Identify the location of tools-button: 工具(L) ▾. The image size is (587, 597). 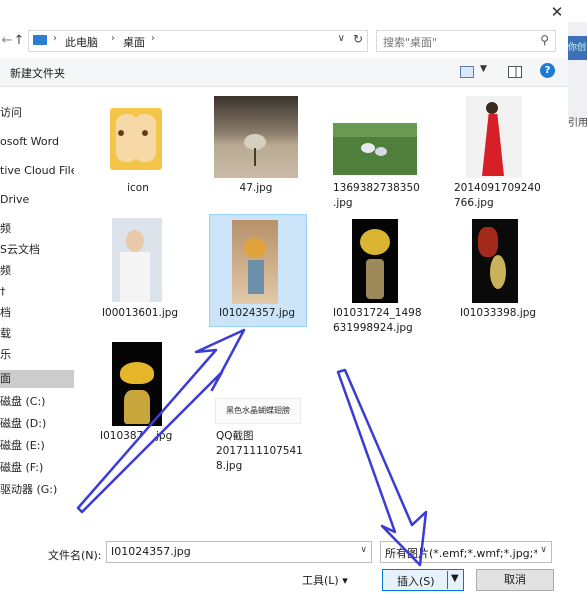
(325, 580).